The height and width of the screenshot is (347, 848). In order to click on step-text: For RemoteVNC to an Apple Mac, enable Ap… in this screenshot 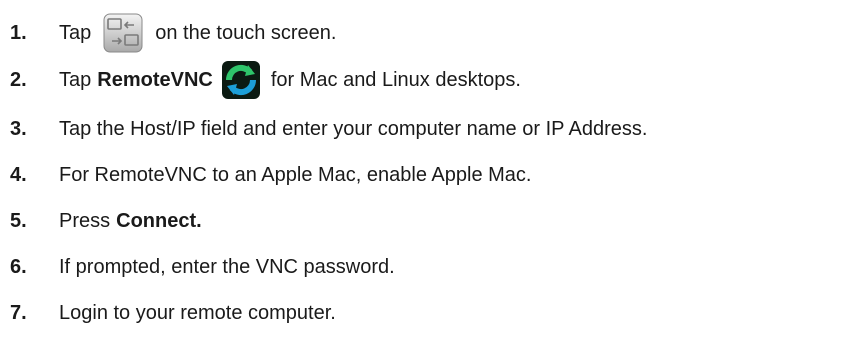, I will do `click(295, 175)`.